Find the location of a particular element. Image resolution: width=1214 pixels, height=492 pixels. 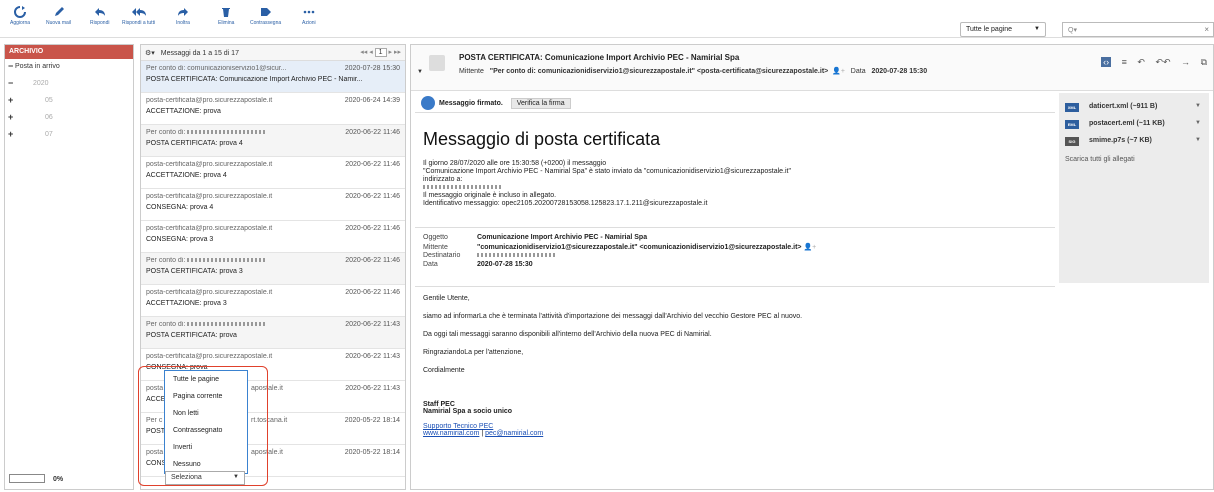

eml-file-icon: EML is located at coordinates (1072, 124).